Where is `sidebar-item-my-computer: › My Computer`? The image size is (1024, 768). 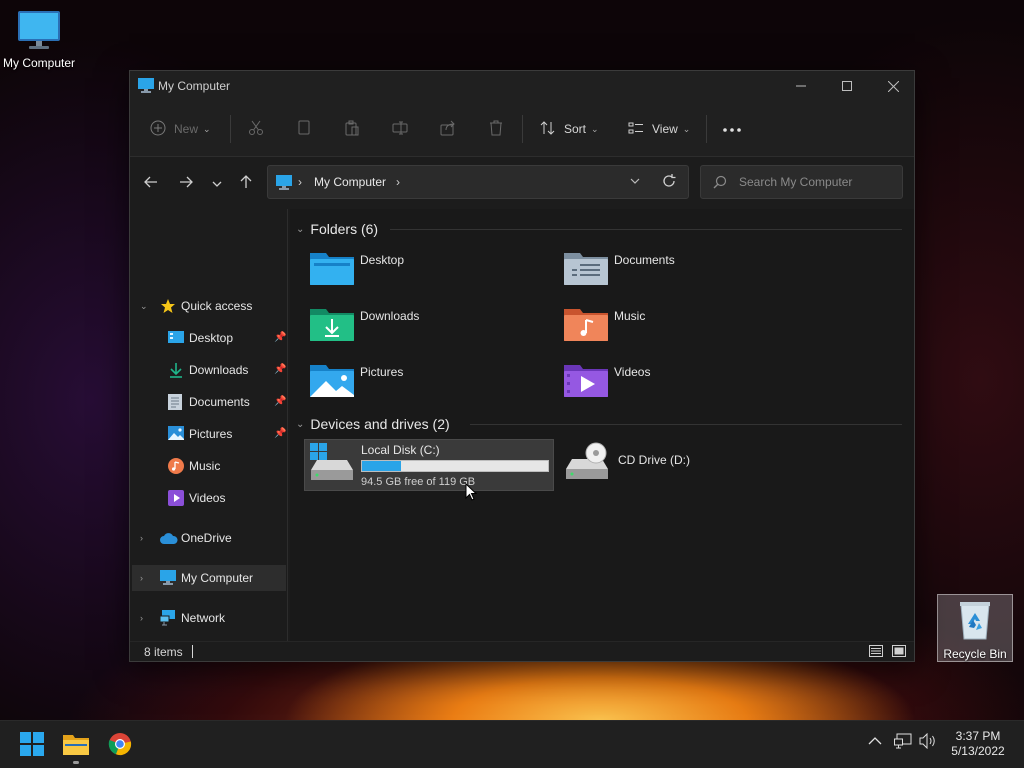 sidebar-item-my-computer: › My Computer is located at coordinates (209, 578).